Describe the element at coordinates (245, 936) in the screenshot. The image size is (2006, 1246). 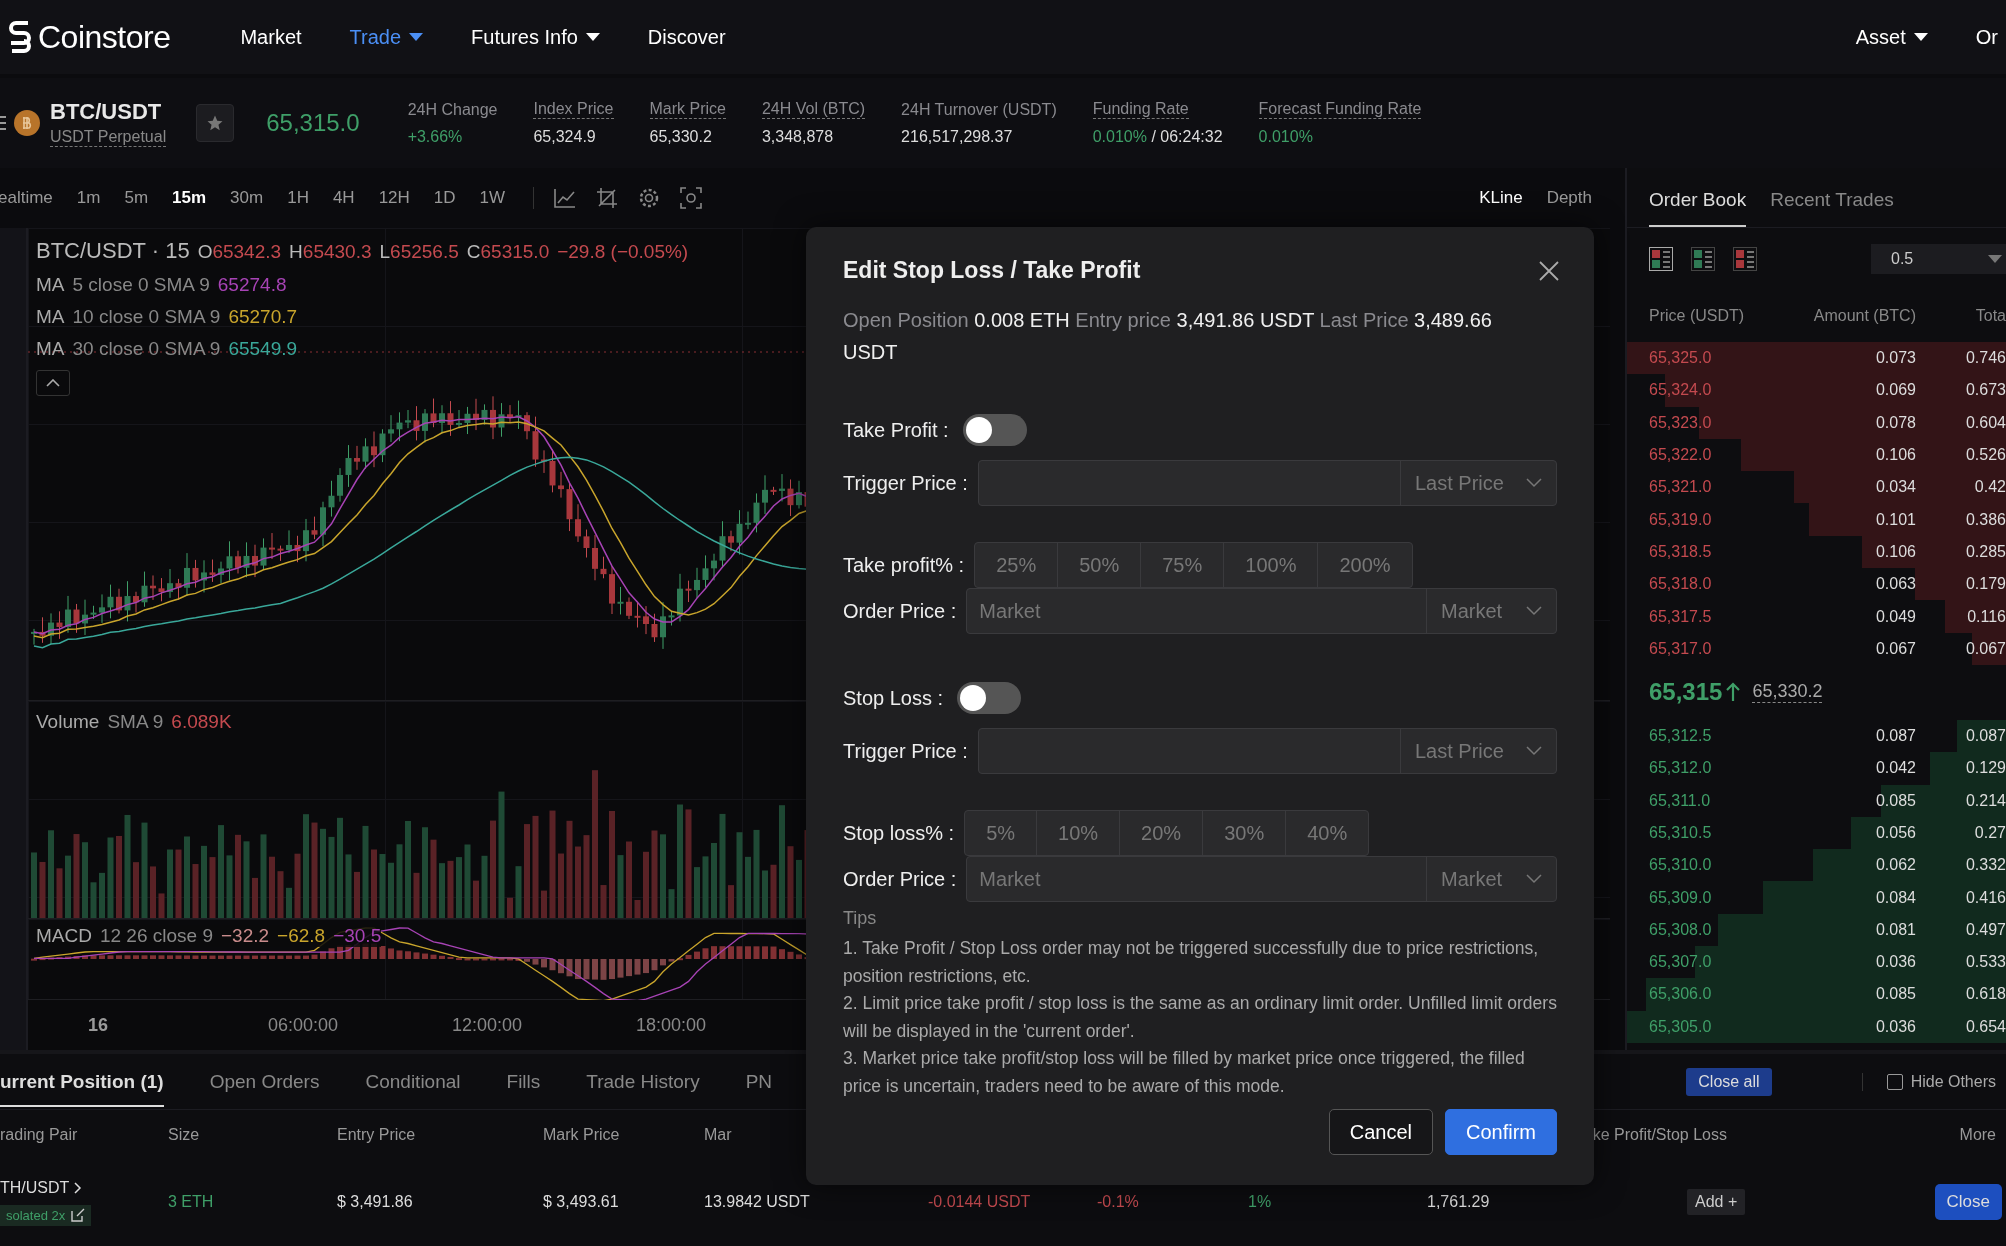
I see `indicator-value: −32.2` at that location.